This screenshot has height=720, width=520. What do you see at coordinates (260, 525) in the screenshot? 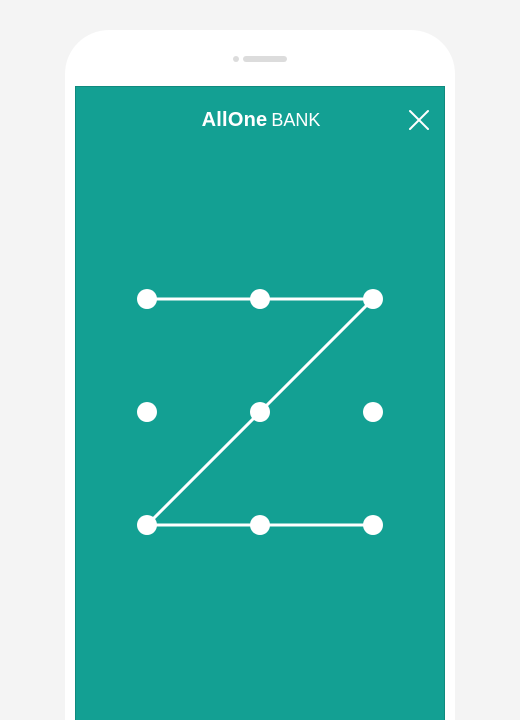
I see `pattern-dot-r3-c2` at bounding box center [260, 525].